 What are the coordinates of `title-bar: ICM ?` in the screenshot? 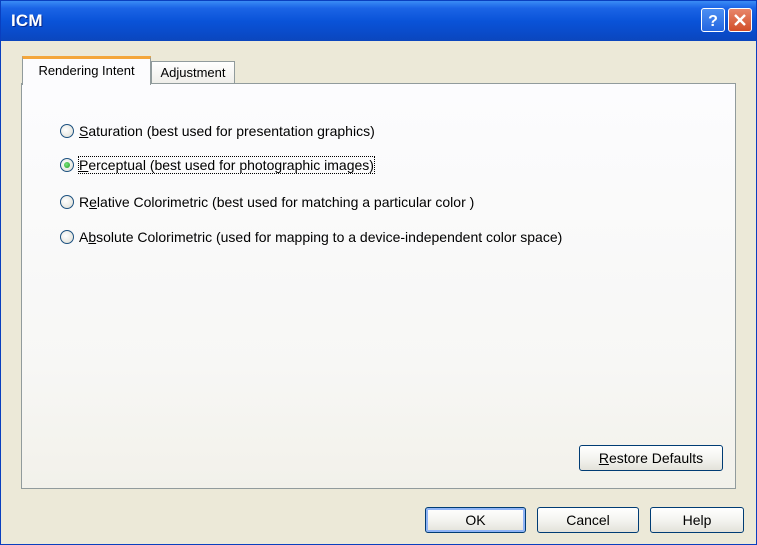 It's located at (378, 21).